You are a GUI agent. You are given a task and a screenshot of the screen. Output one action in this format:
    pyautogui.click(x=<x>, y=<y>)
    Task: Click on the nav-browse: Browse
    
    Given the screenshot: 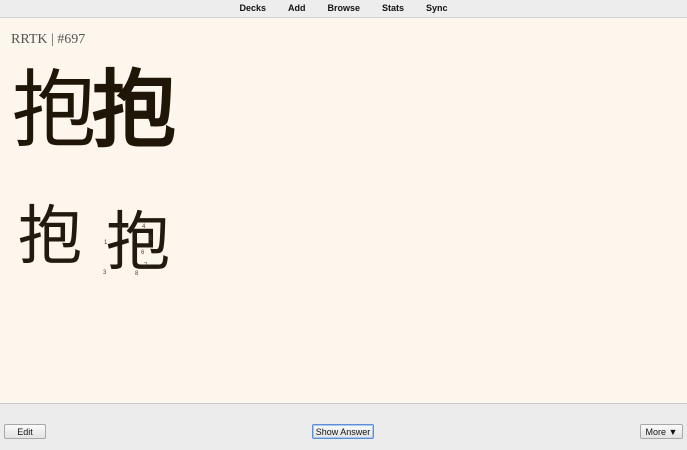 What is the action you would take?
    pyautogui.click(x=343, y=8)
    